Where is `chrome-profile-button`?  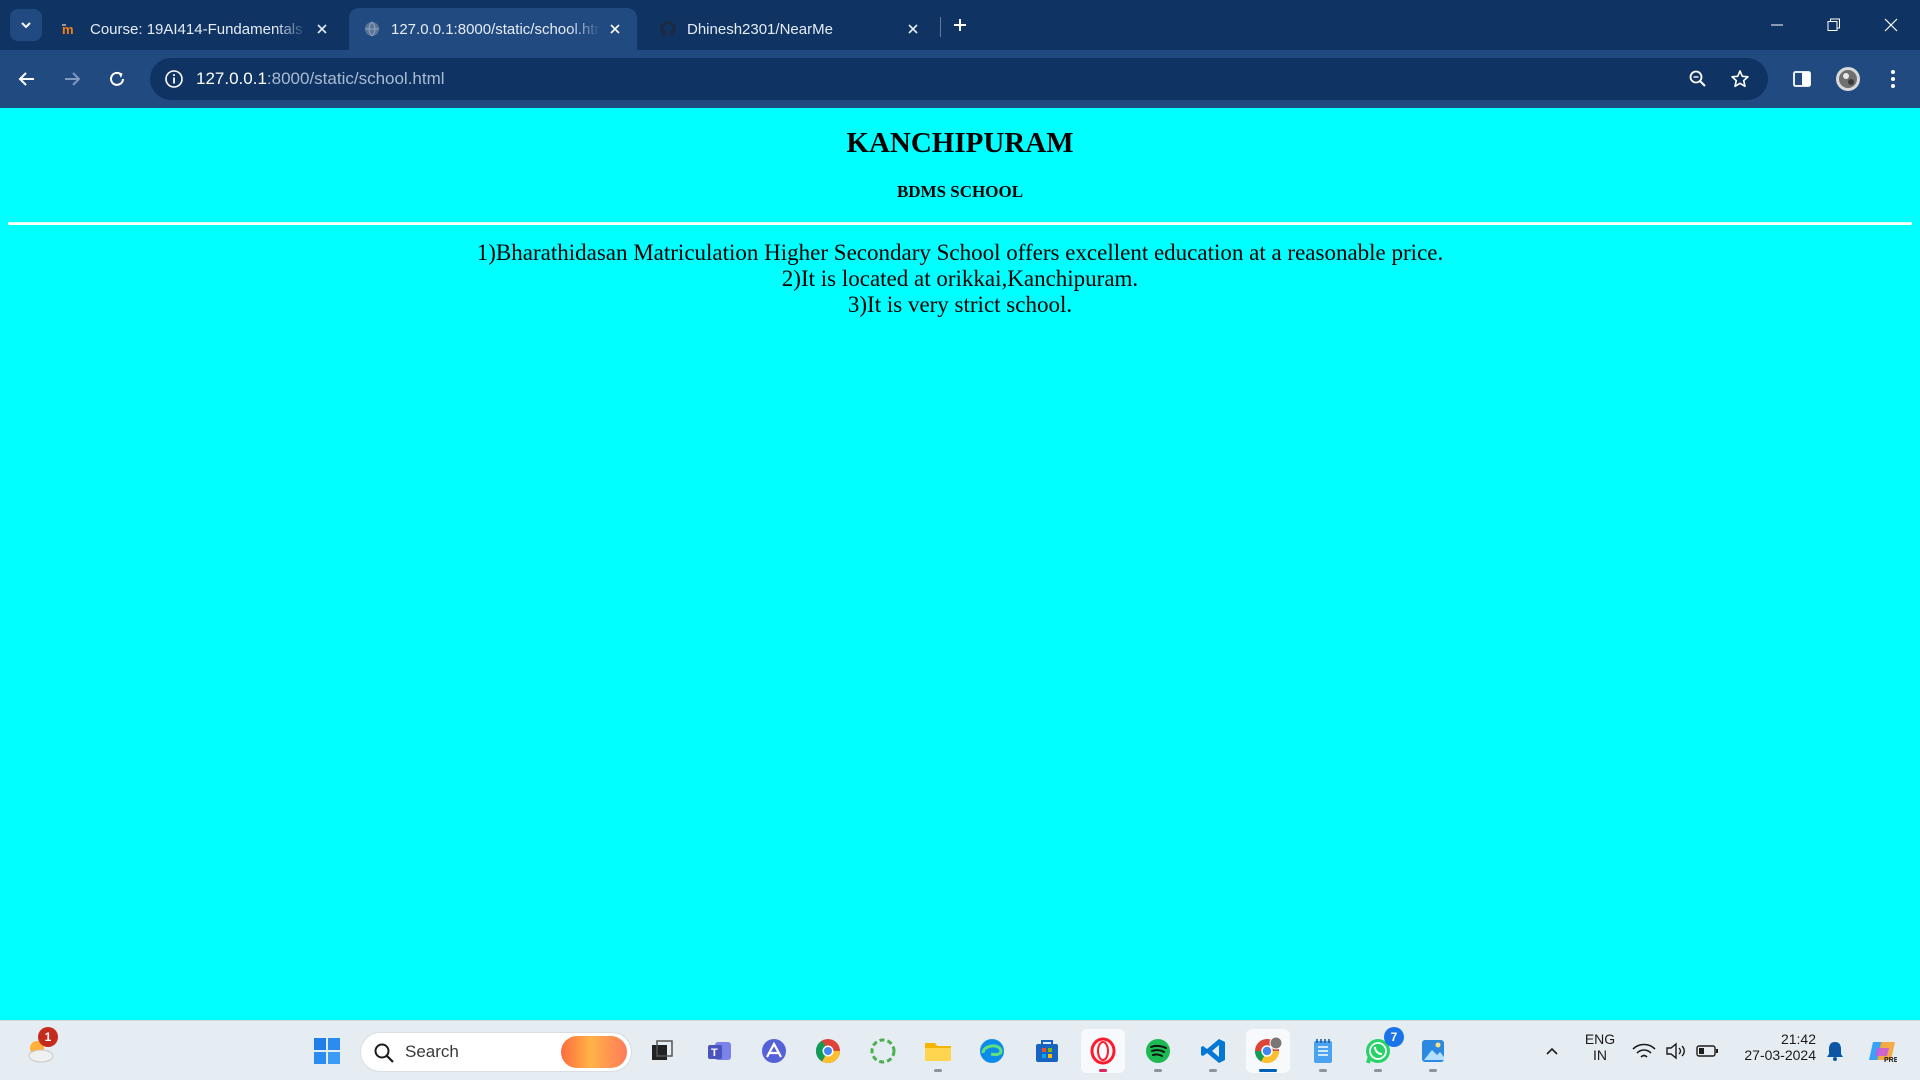 chrome-profile-button is located at coordinates (1268, 1051).